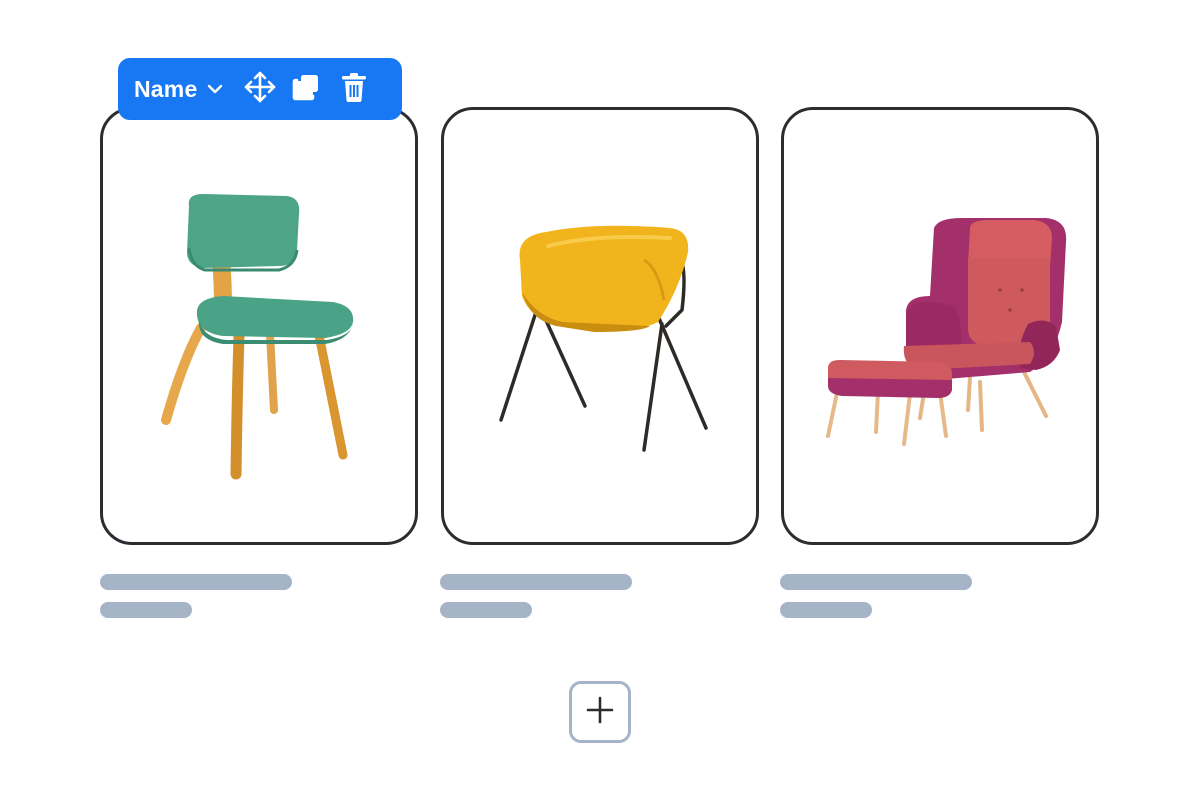 This screenshot has width=1200, height=800. I want to click on delete-button, so click(354, 89).